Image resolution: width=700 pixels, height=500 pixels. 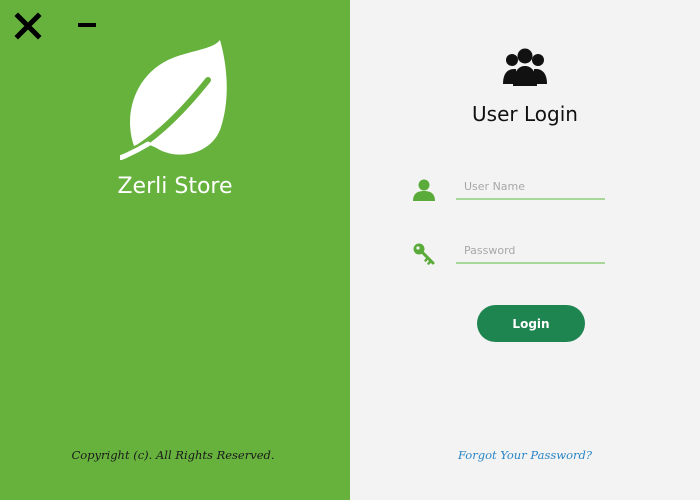 I want to click on key-icon, so click(x=424, y=254).